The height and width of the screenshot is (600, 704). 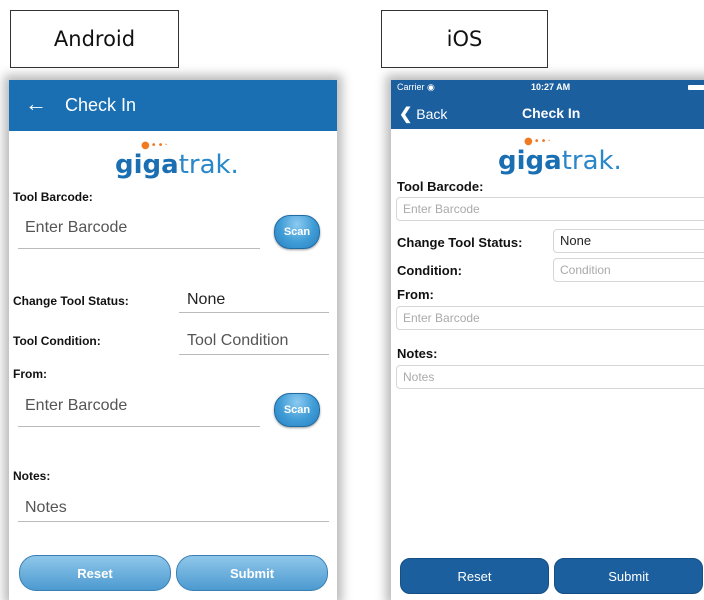 I want to click on battery-icon, so click(x=696, y=87).